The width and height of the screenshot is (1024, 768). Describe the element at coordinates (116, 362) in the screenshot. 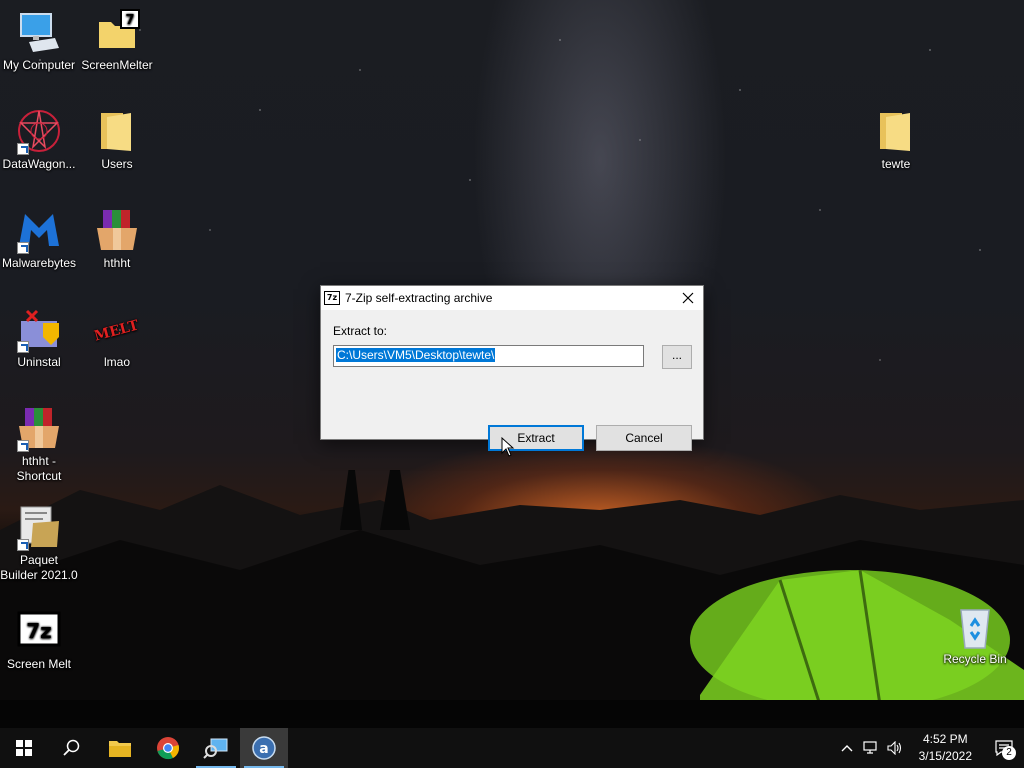

I see `desktop-icon-label: lmao` at that location.